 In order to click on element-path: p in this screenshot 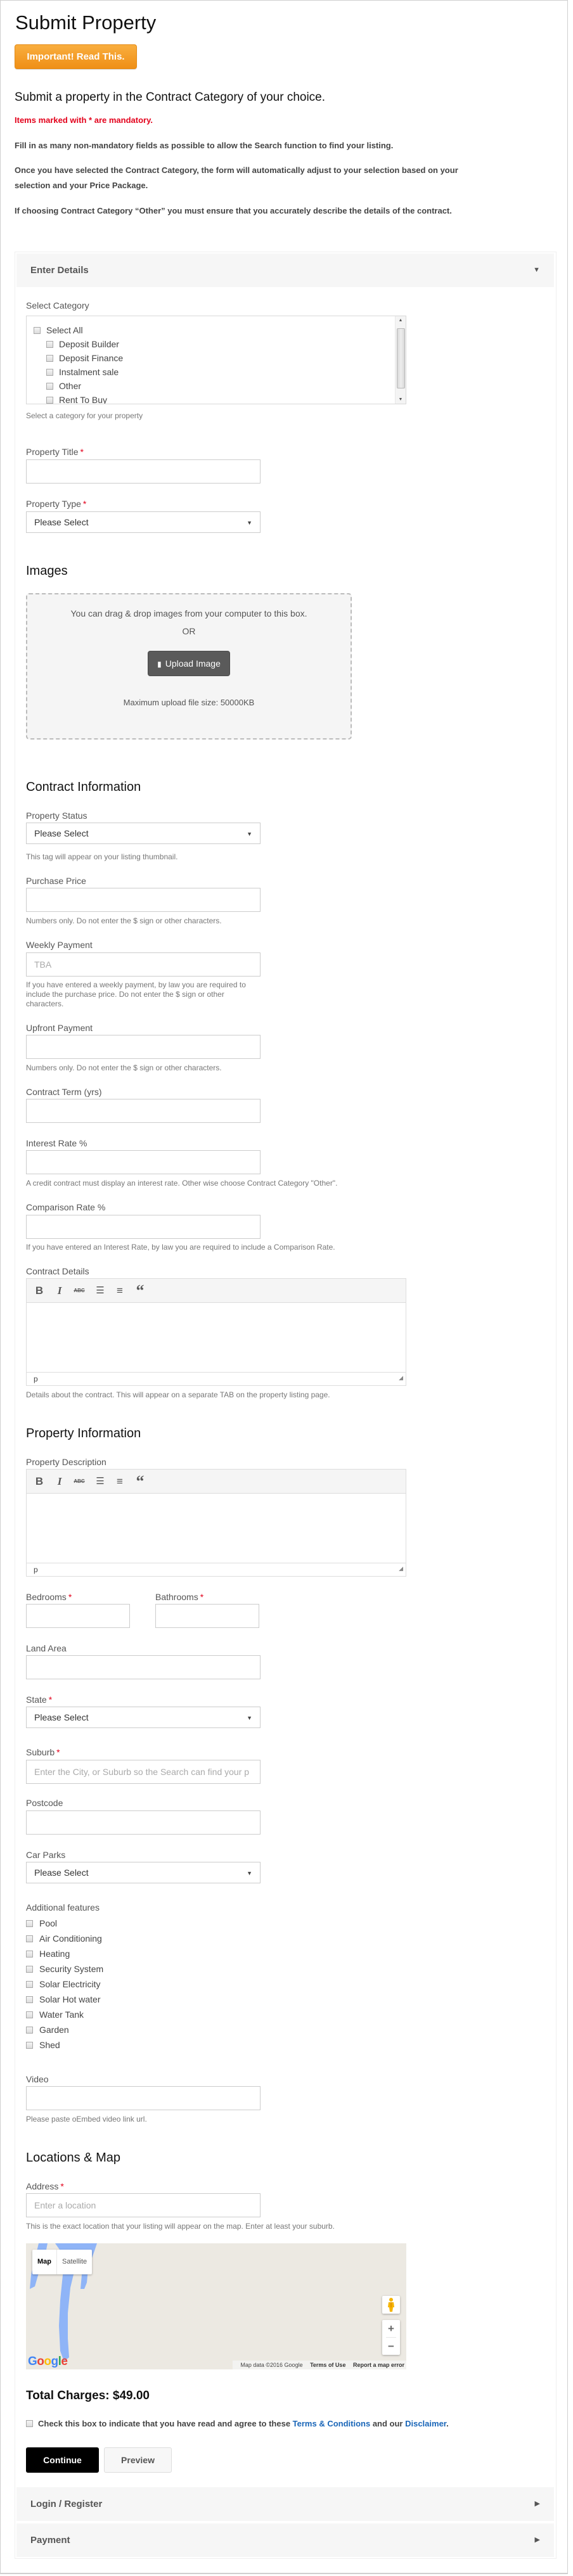, I will do `click(36, 1379)`.